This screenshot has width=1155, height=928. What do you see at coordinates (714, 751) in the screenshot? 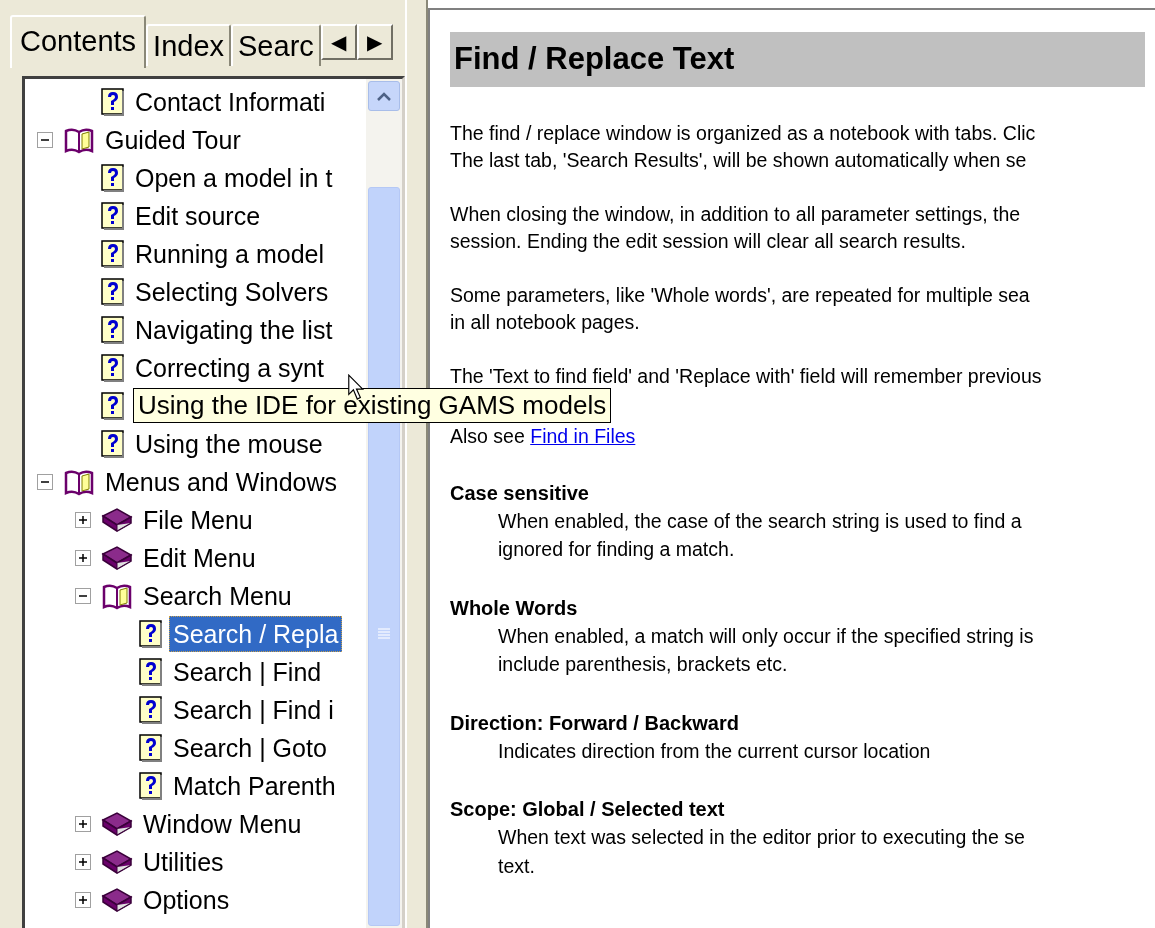
I see `description: Indicates direction from the current cursor location` at bounding box center [714, 751].